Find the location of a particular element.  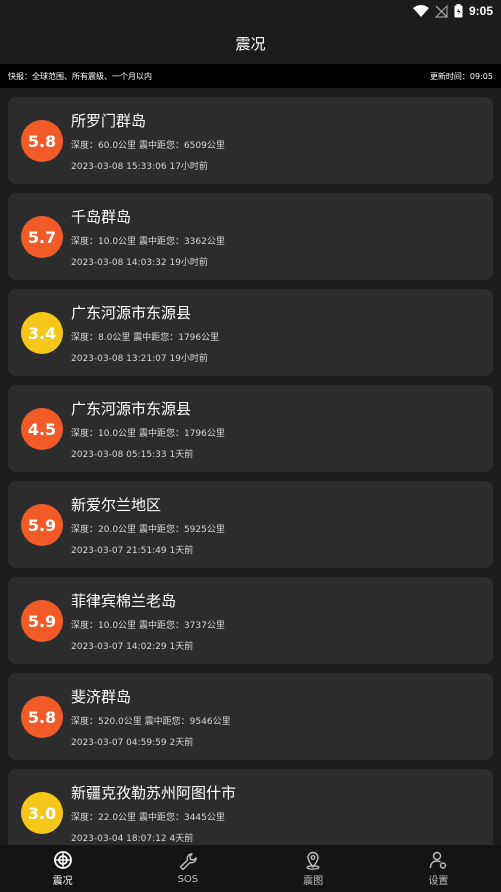

location-name: 斐济群岛 is located at coordinates (101, 697).